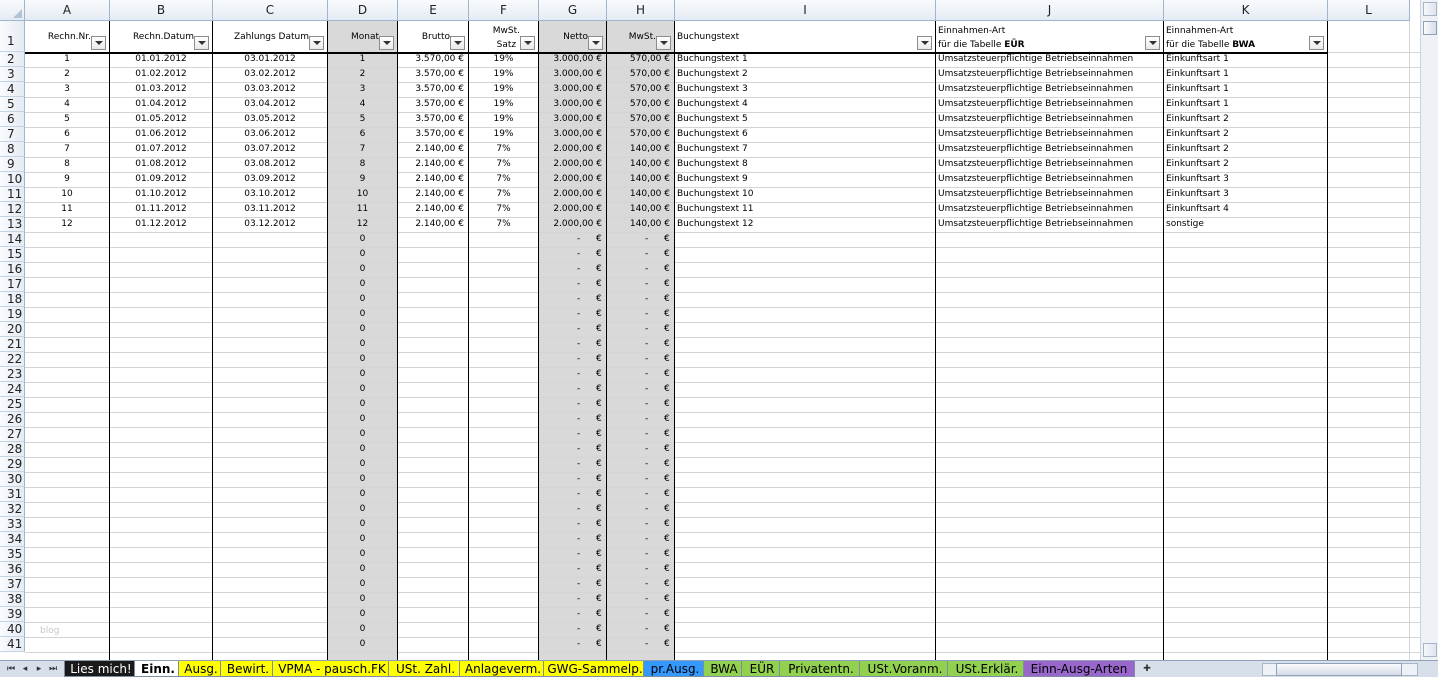  What do you see at coordinates (12, 374) in the screenshot?
I see `row-header: 23` at bounding box center [12, 374].